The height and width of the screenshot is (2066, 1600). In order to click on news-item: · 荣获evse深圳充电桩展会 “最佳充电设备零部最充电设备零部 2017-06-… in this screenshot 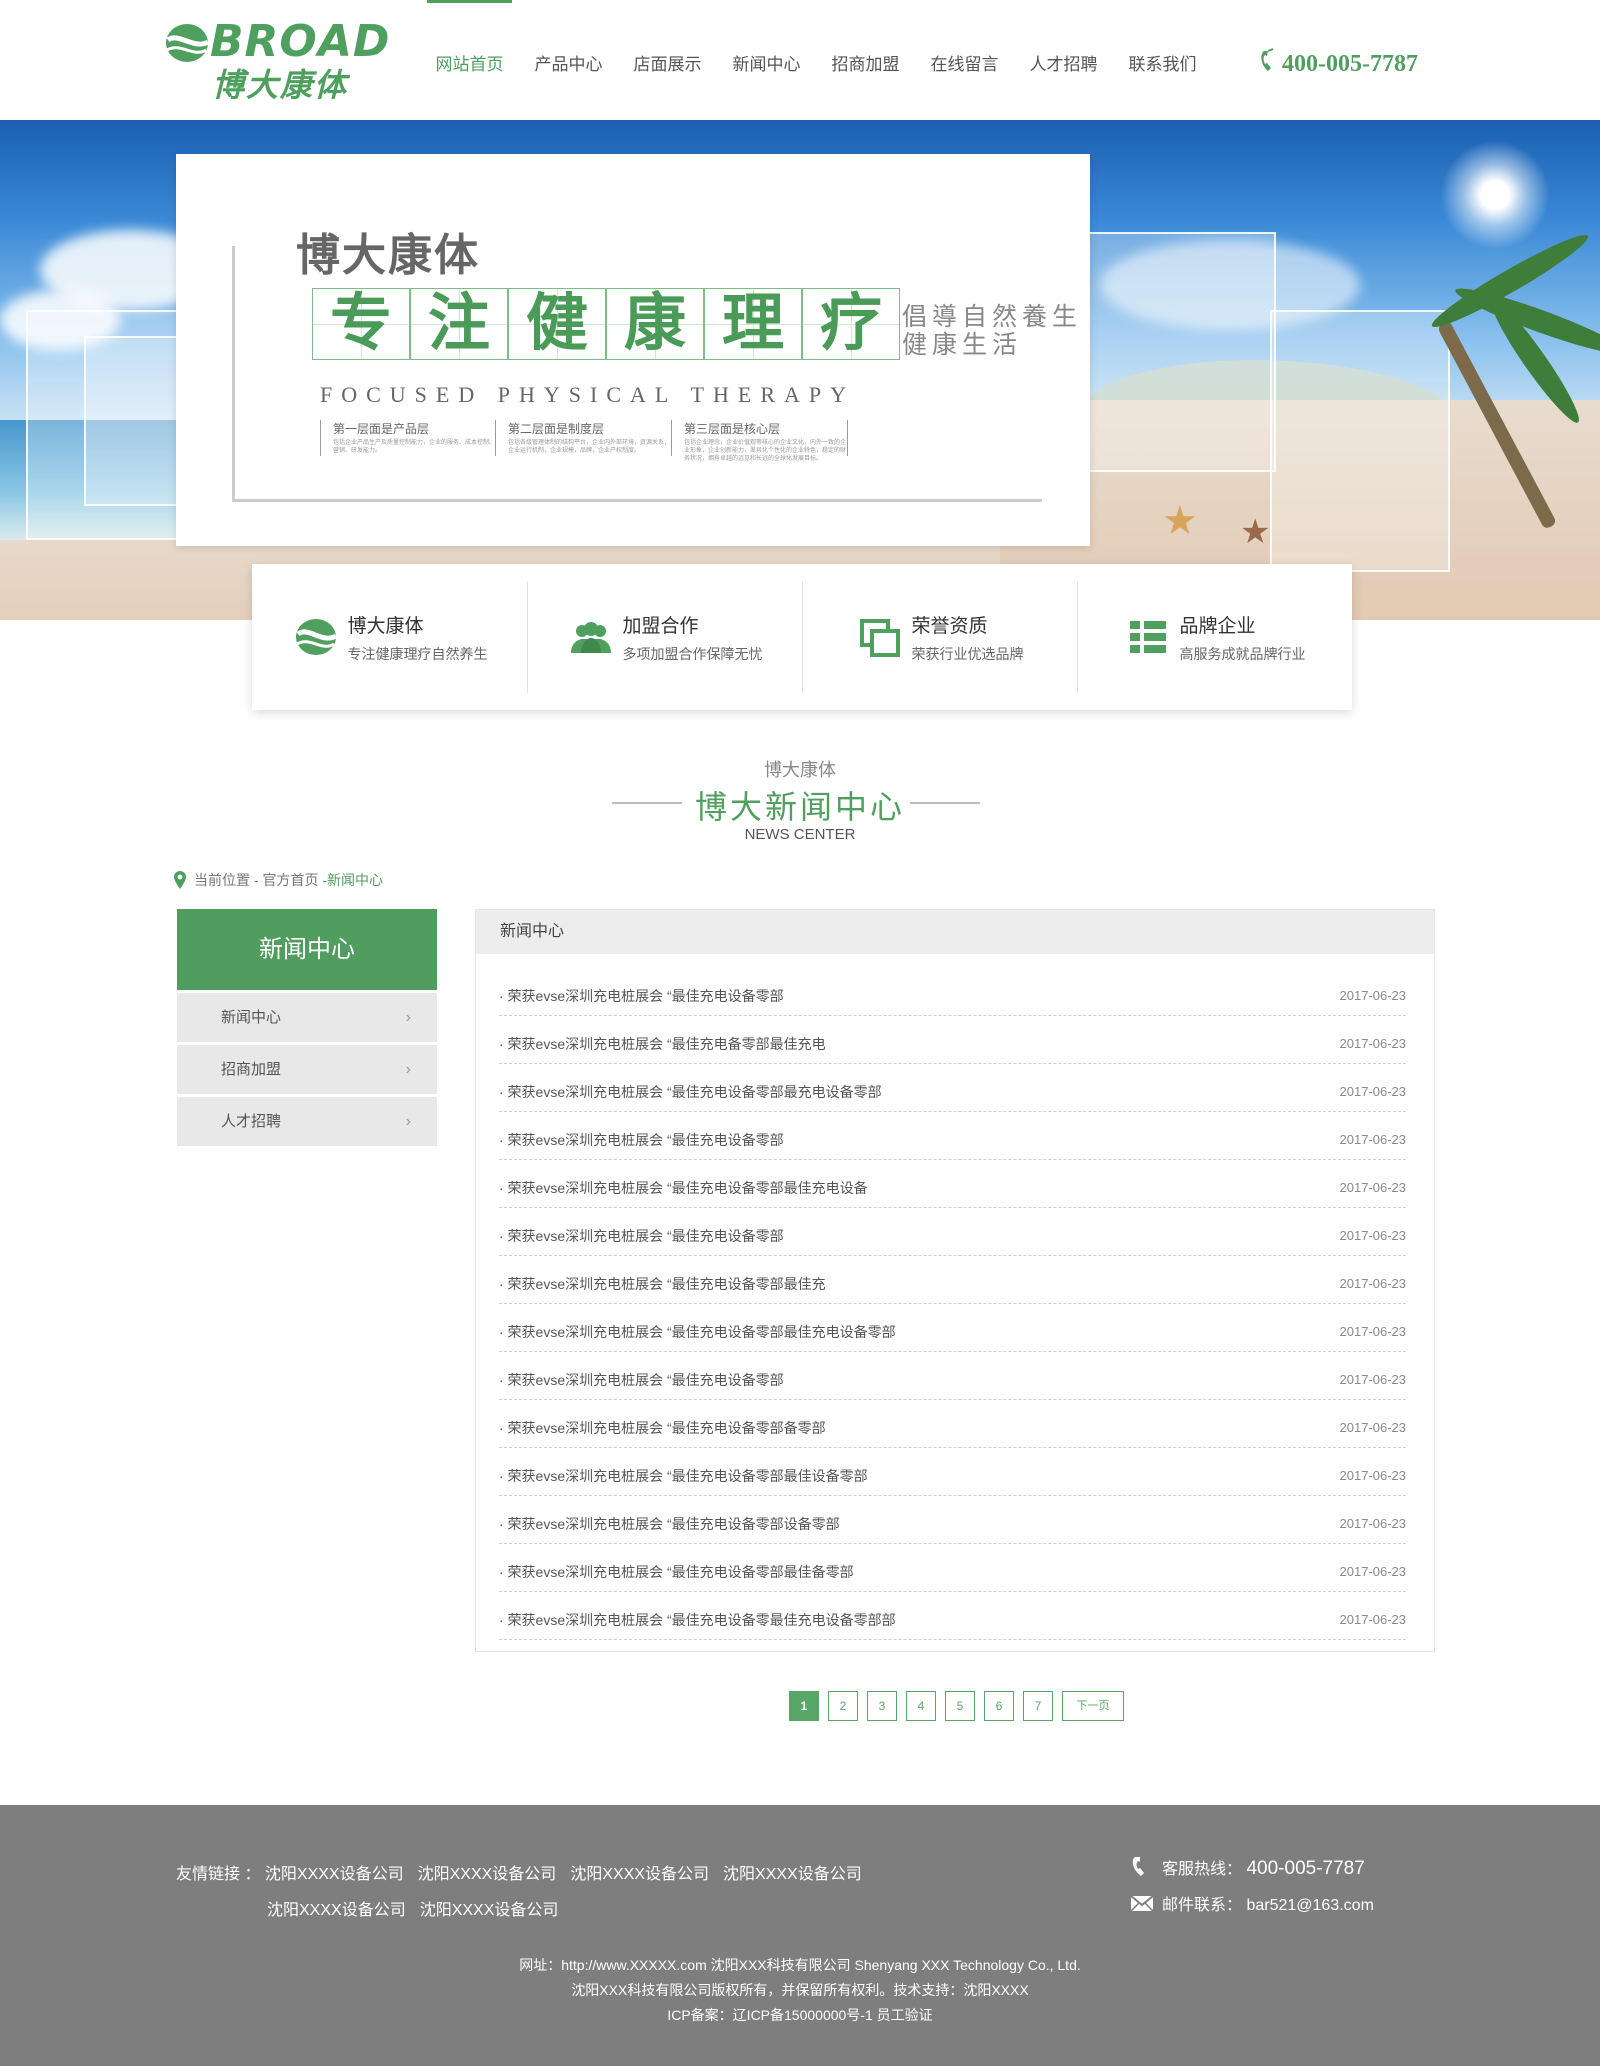, I will do `click(952, 1088)`.